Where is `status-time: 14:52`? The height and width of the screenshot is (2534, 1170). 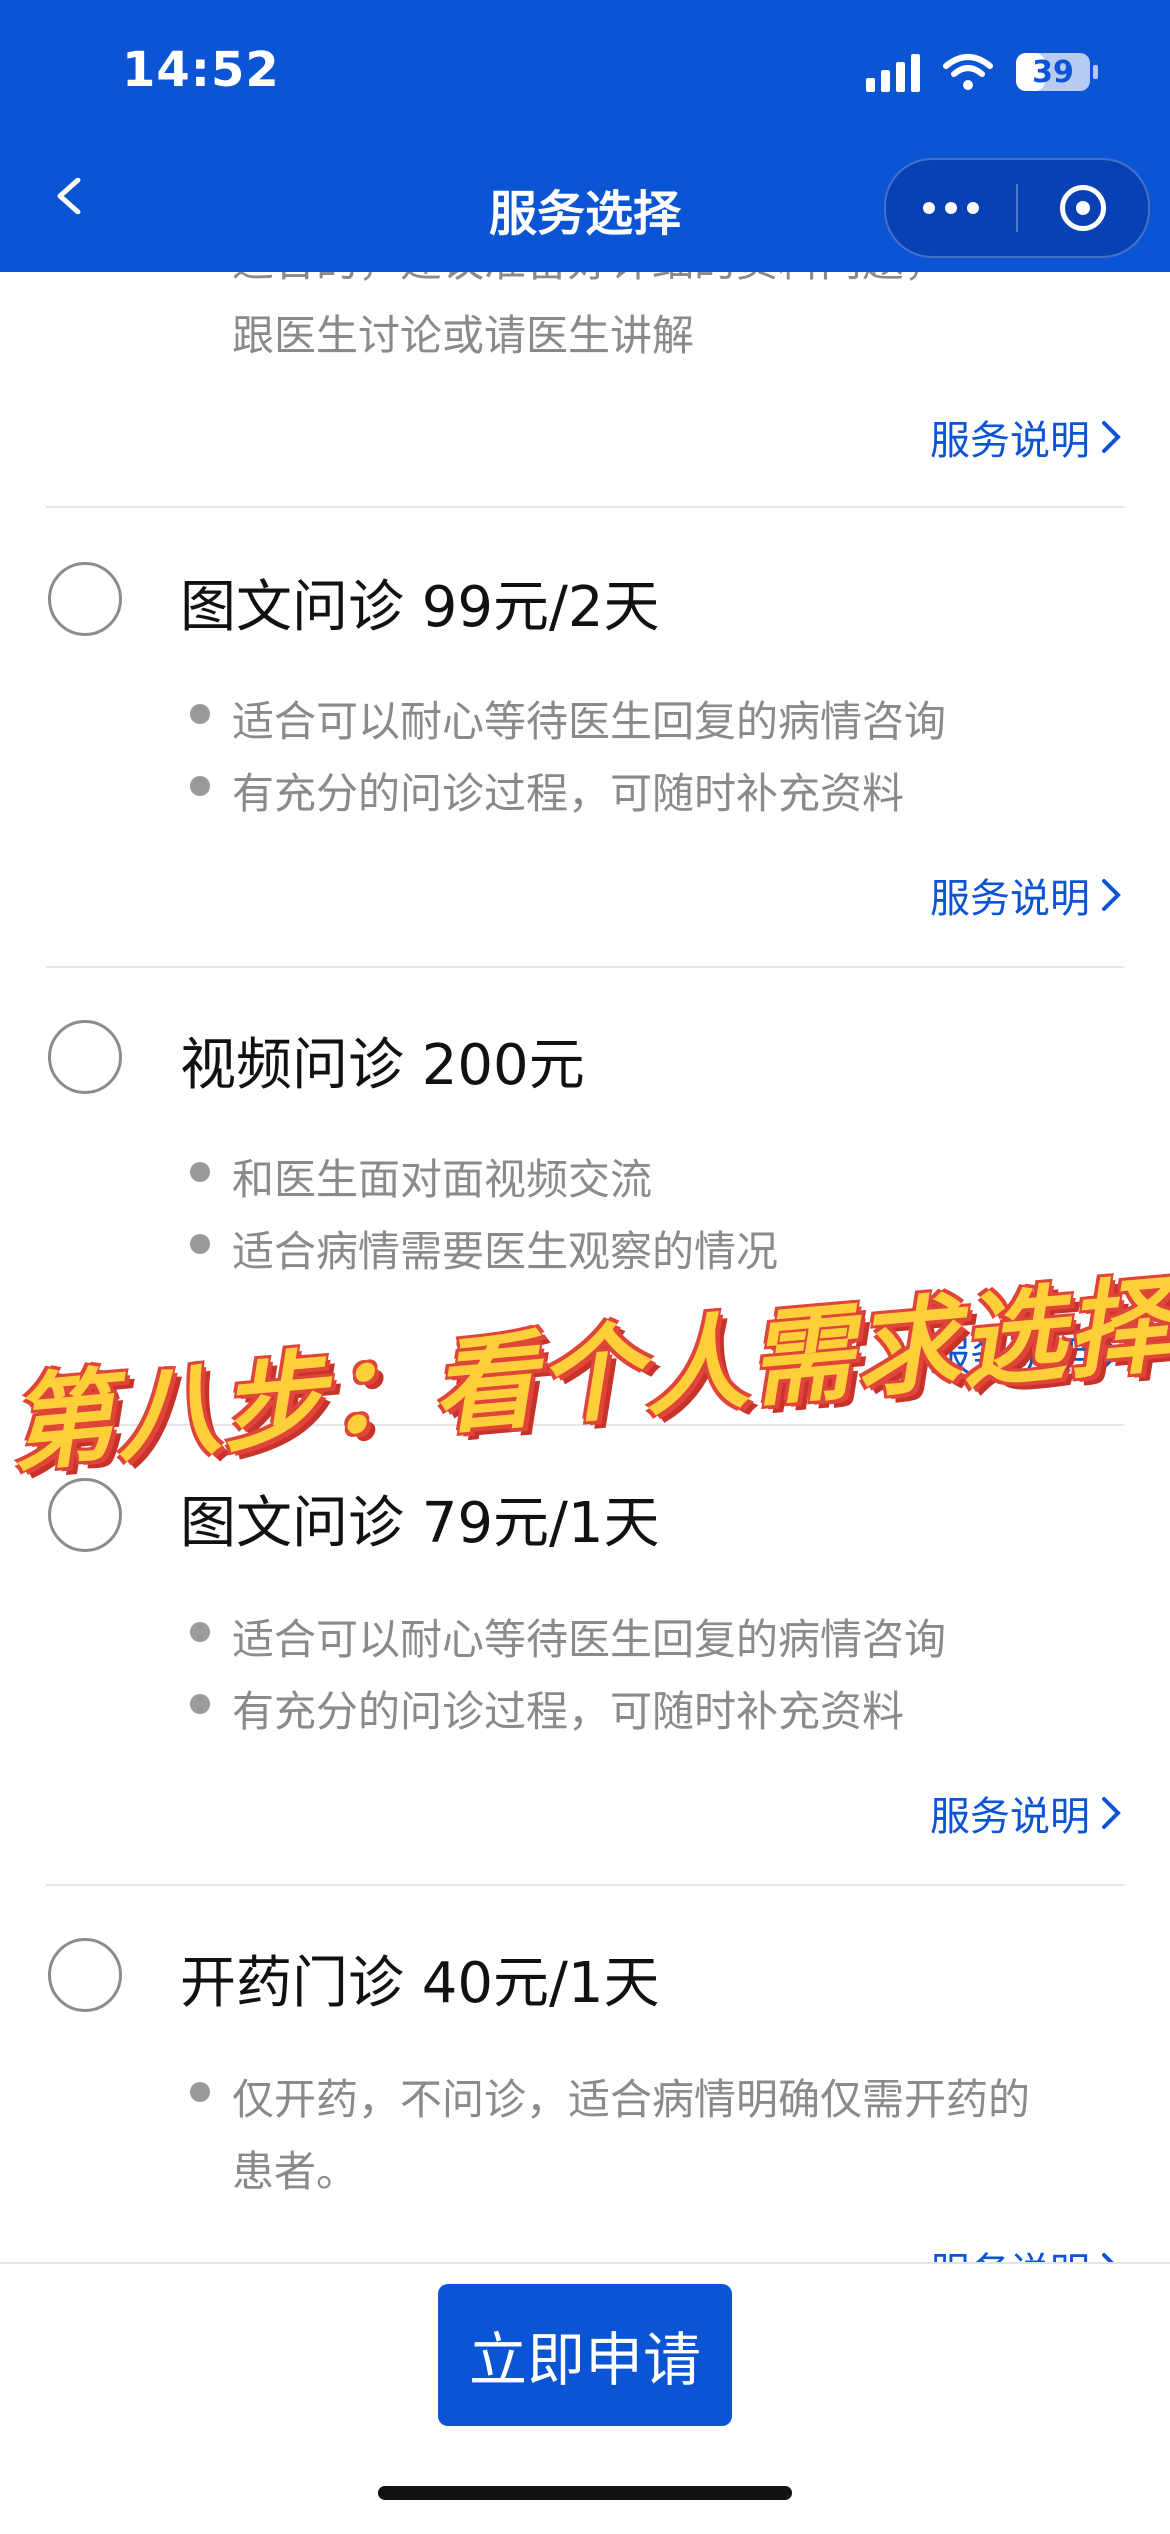 status-time: 14:52 is located at coordinates (201, 70).